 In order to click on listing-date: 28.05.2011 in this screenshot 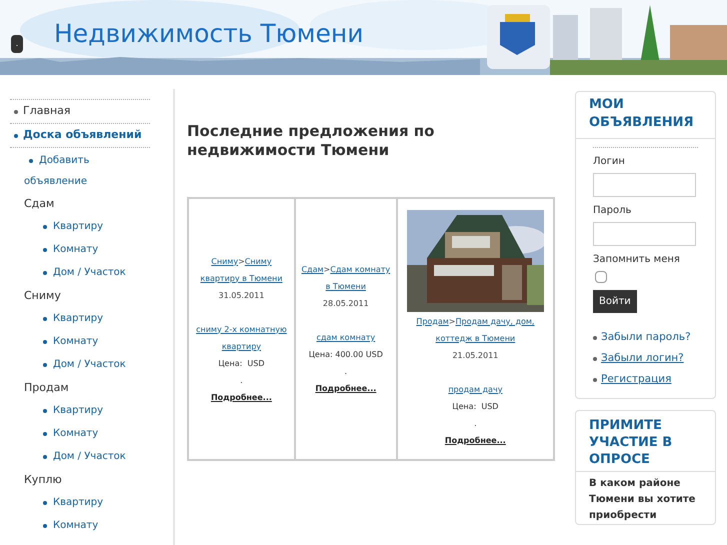, I will do `click(345, 304)`.